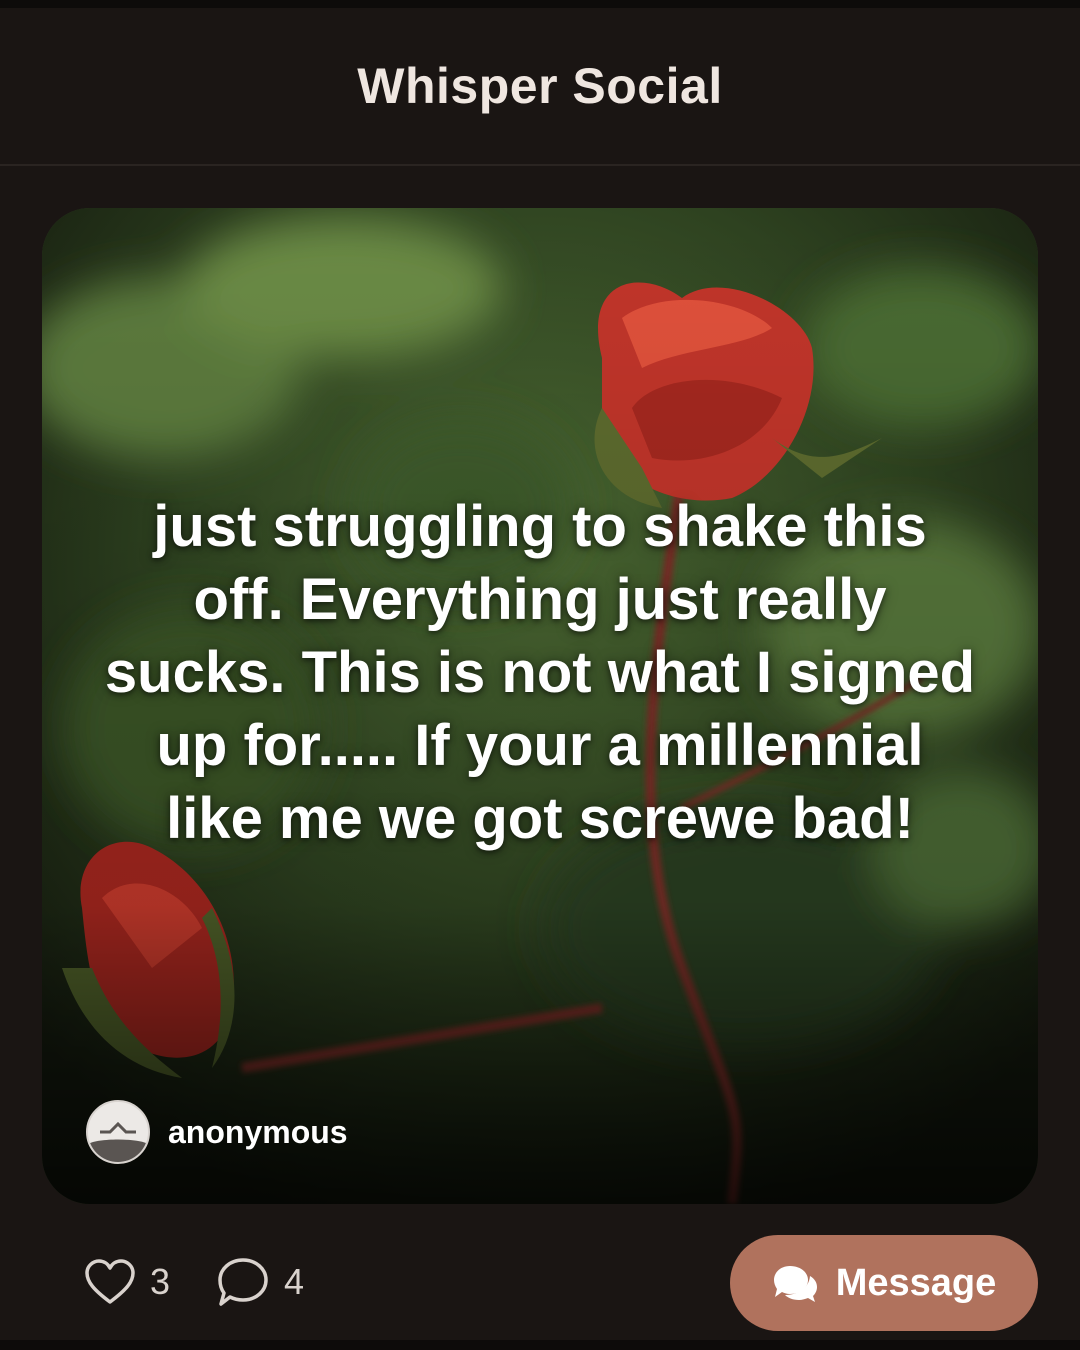 The width and height of the screenshot is (1080, 1350). I want to click on post-actions: 3 4, so click(194, 1282).